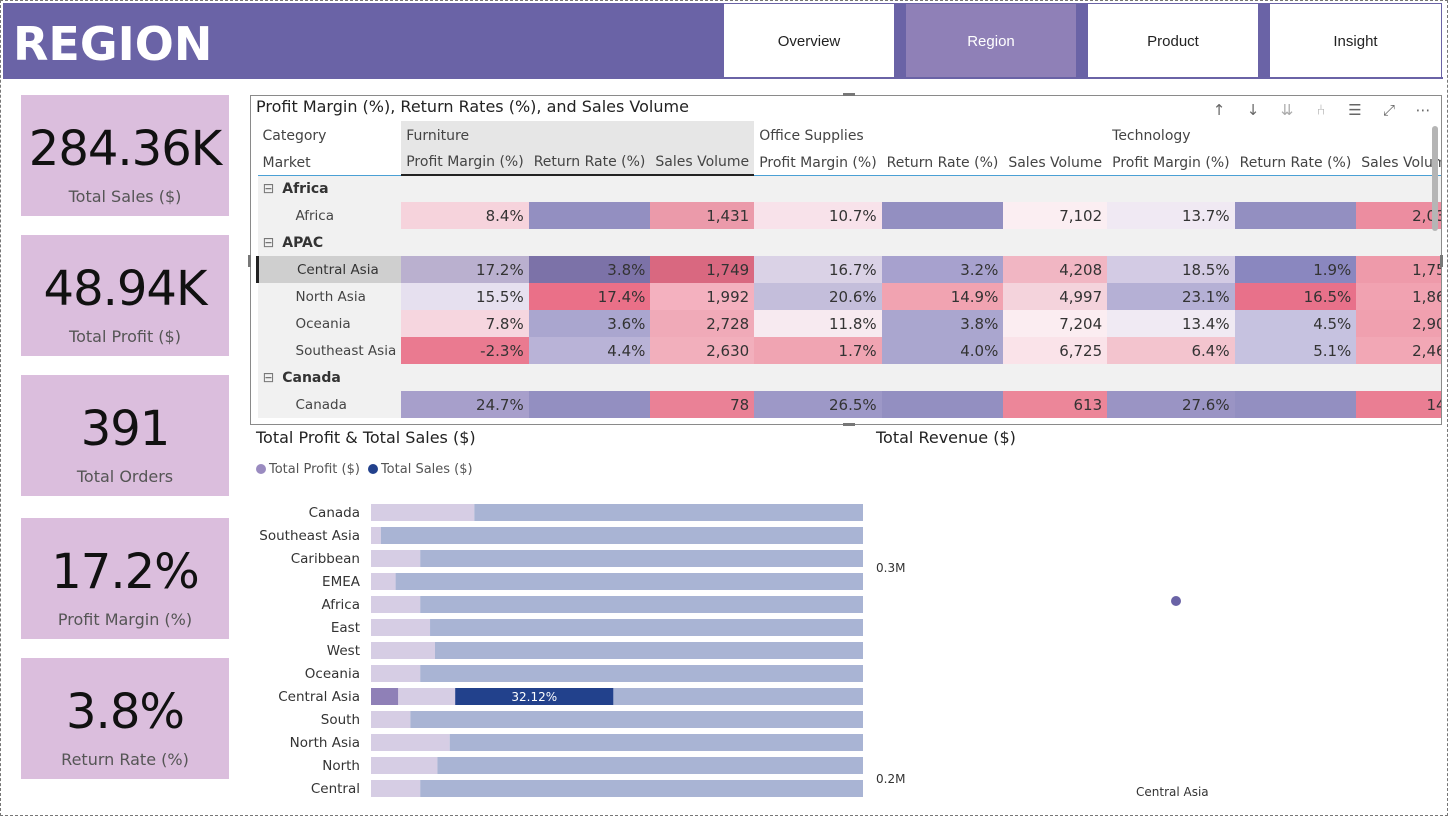 The height and width of the screenshot is (816, 1448). I want to click on matrix-category-header: Technology, so click(1274, 134).